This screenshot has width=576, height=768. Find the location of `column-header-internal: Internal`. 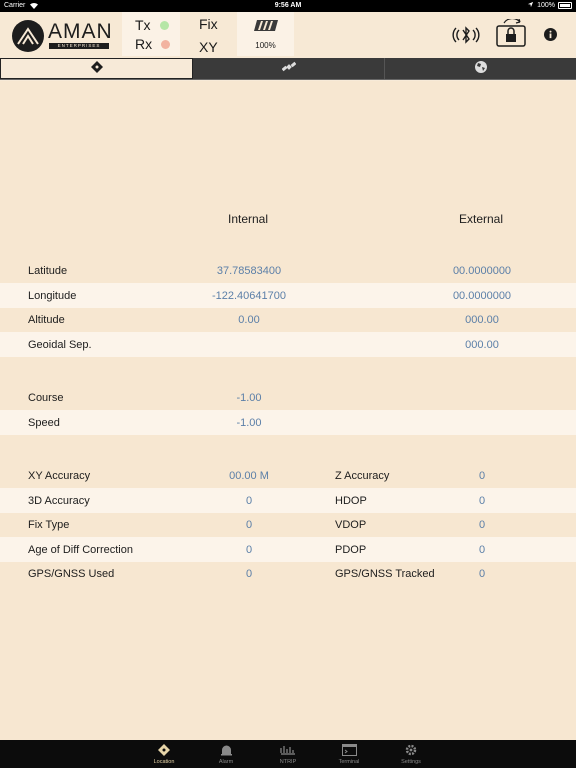

column-header-internal: Internal is located at coordinates (248, 219).